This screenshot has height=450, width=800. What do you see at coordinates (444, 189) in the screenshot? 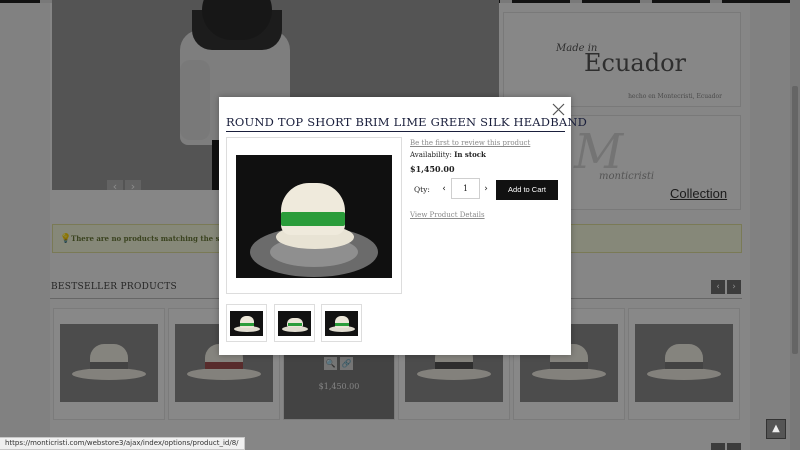
I see `qty-decrement-button: ‹` at bounding box center [444, 189].